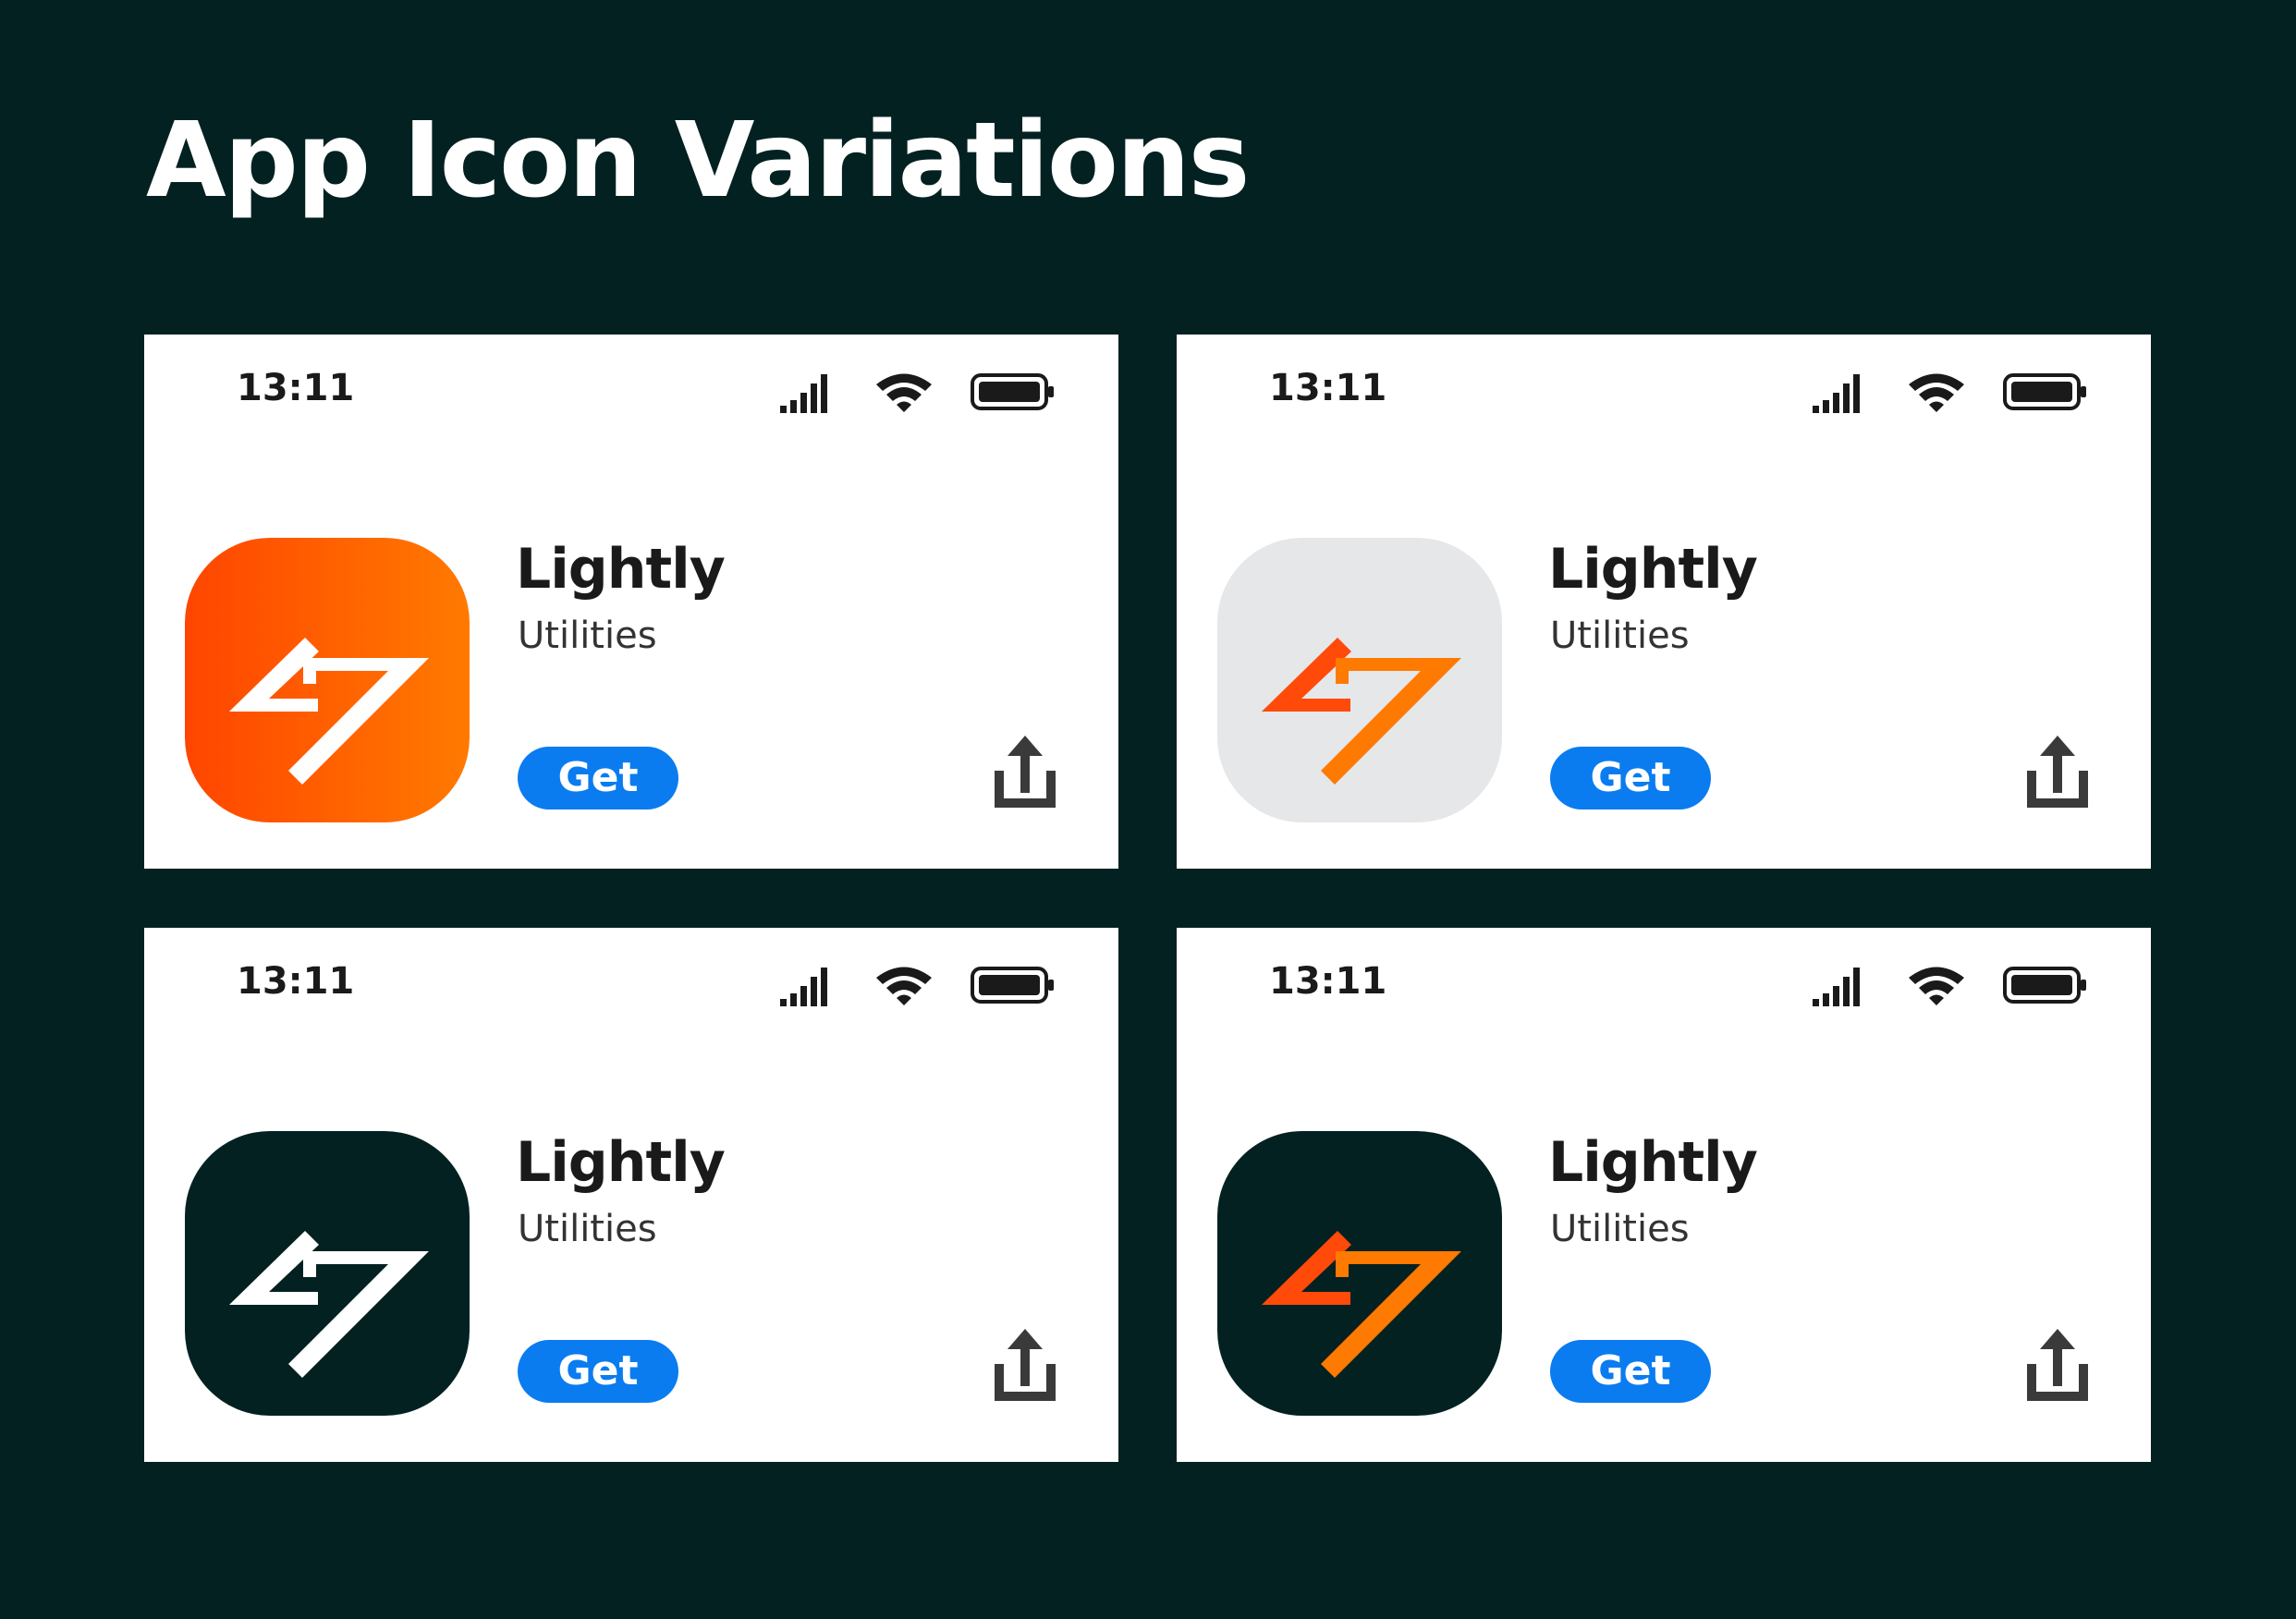 The width and height of the screenshot is (2296, 1619). What do you see at coordinates (698, 161) in the screenshot?
I see `page-title: App Icon Variations` at bounding box center [698, 161].